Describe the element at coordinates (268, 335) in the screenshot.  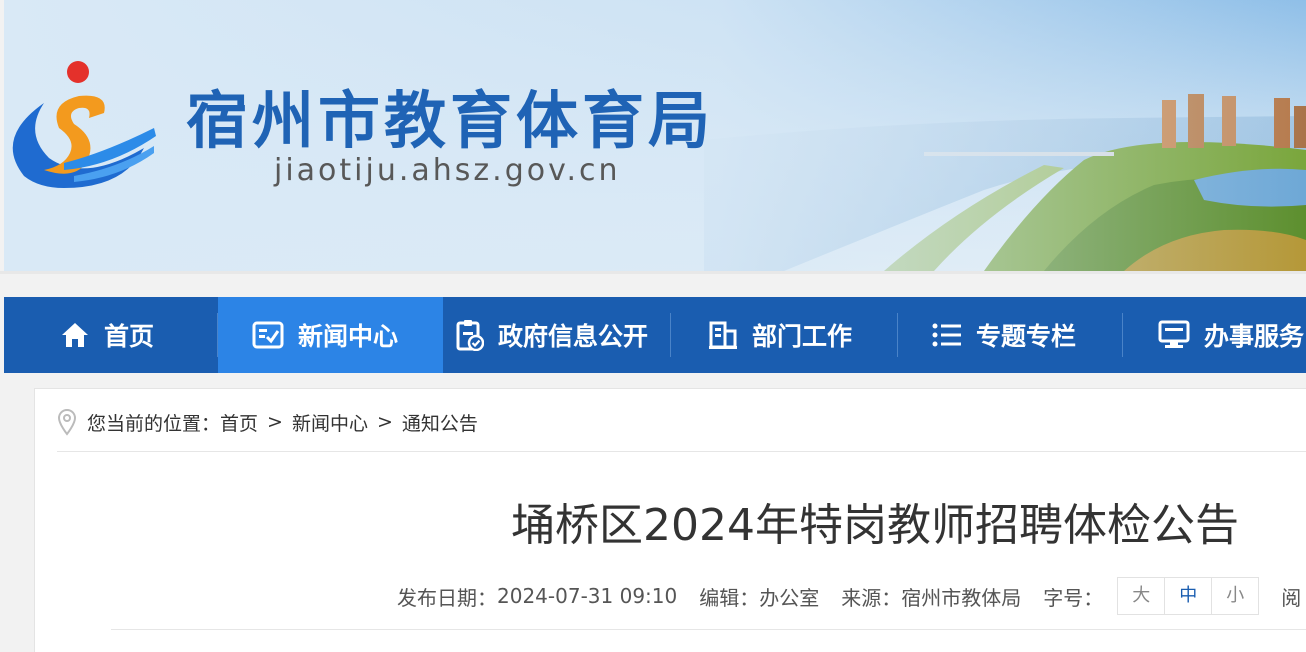
I see `news-icon` at that location.